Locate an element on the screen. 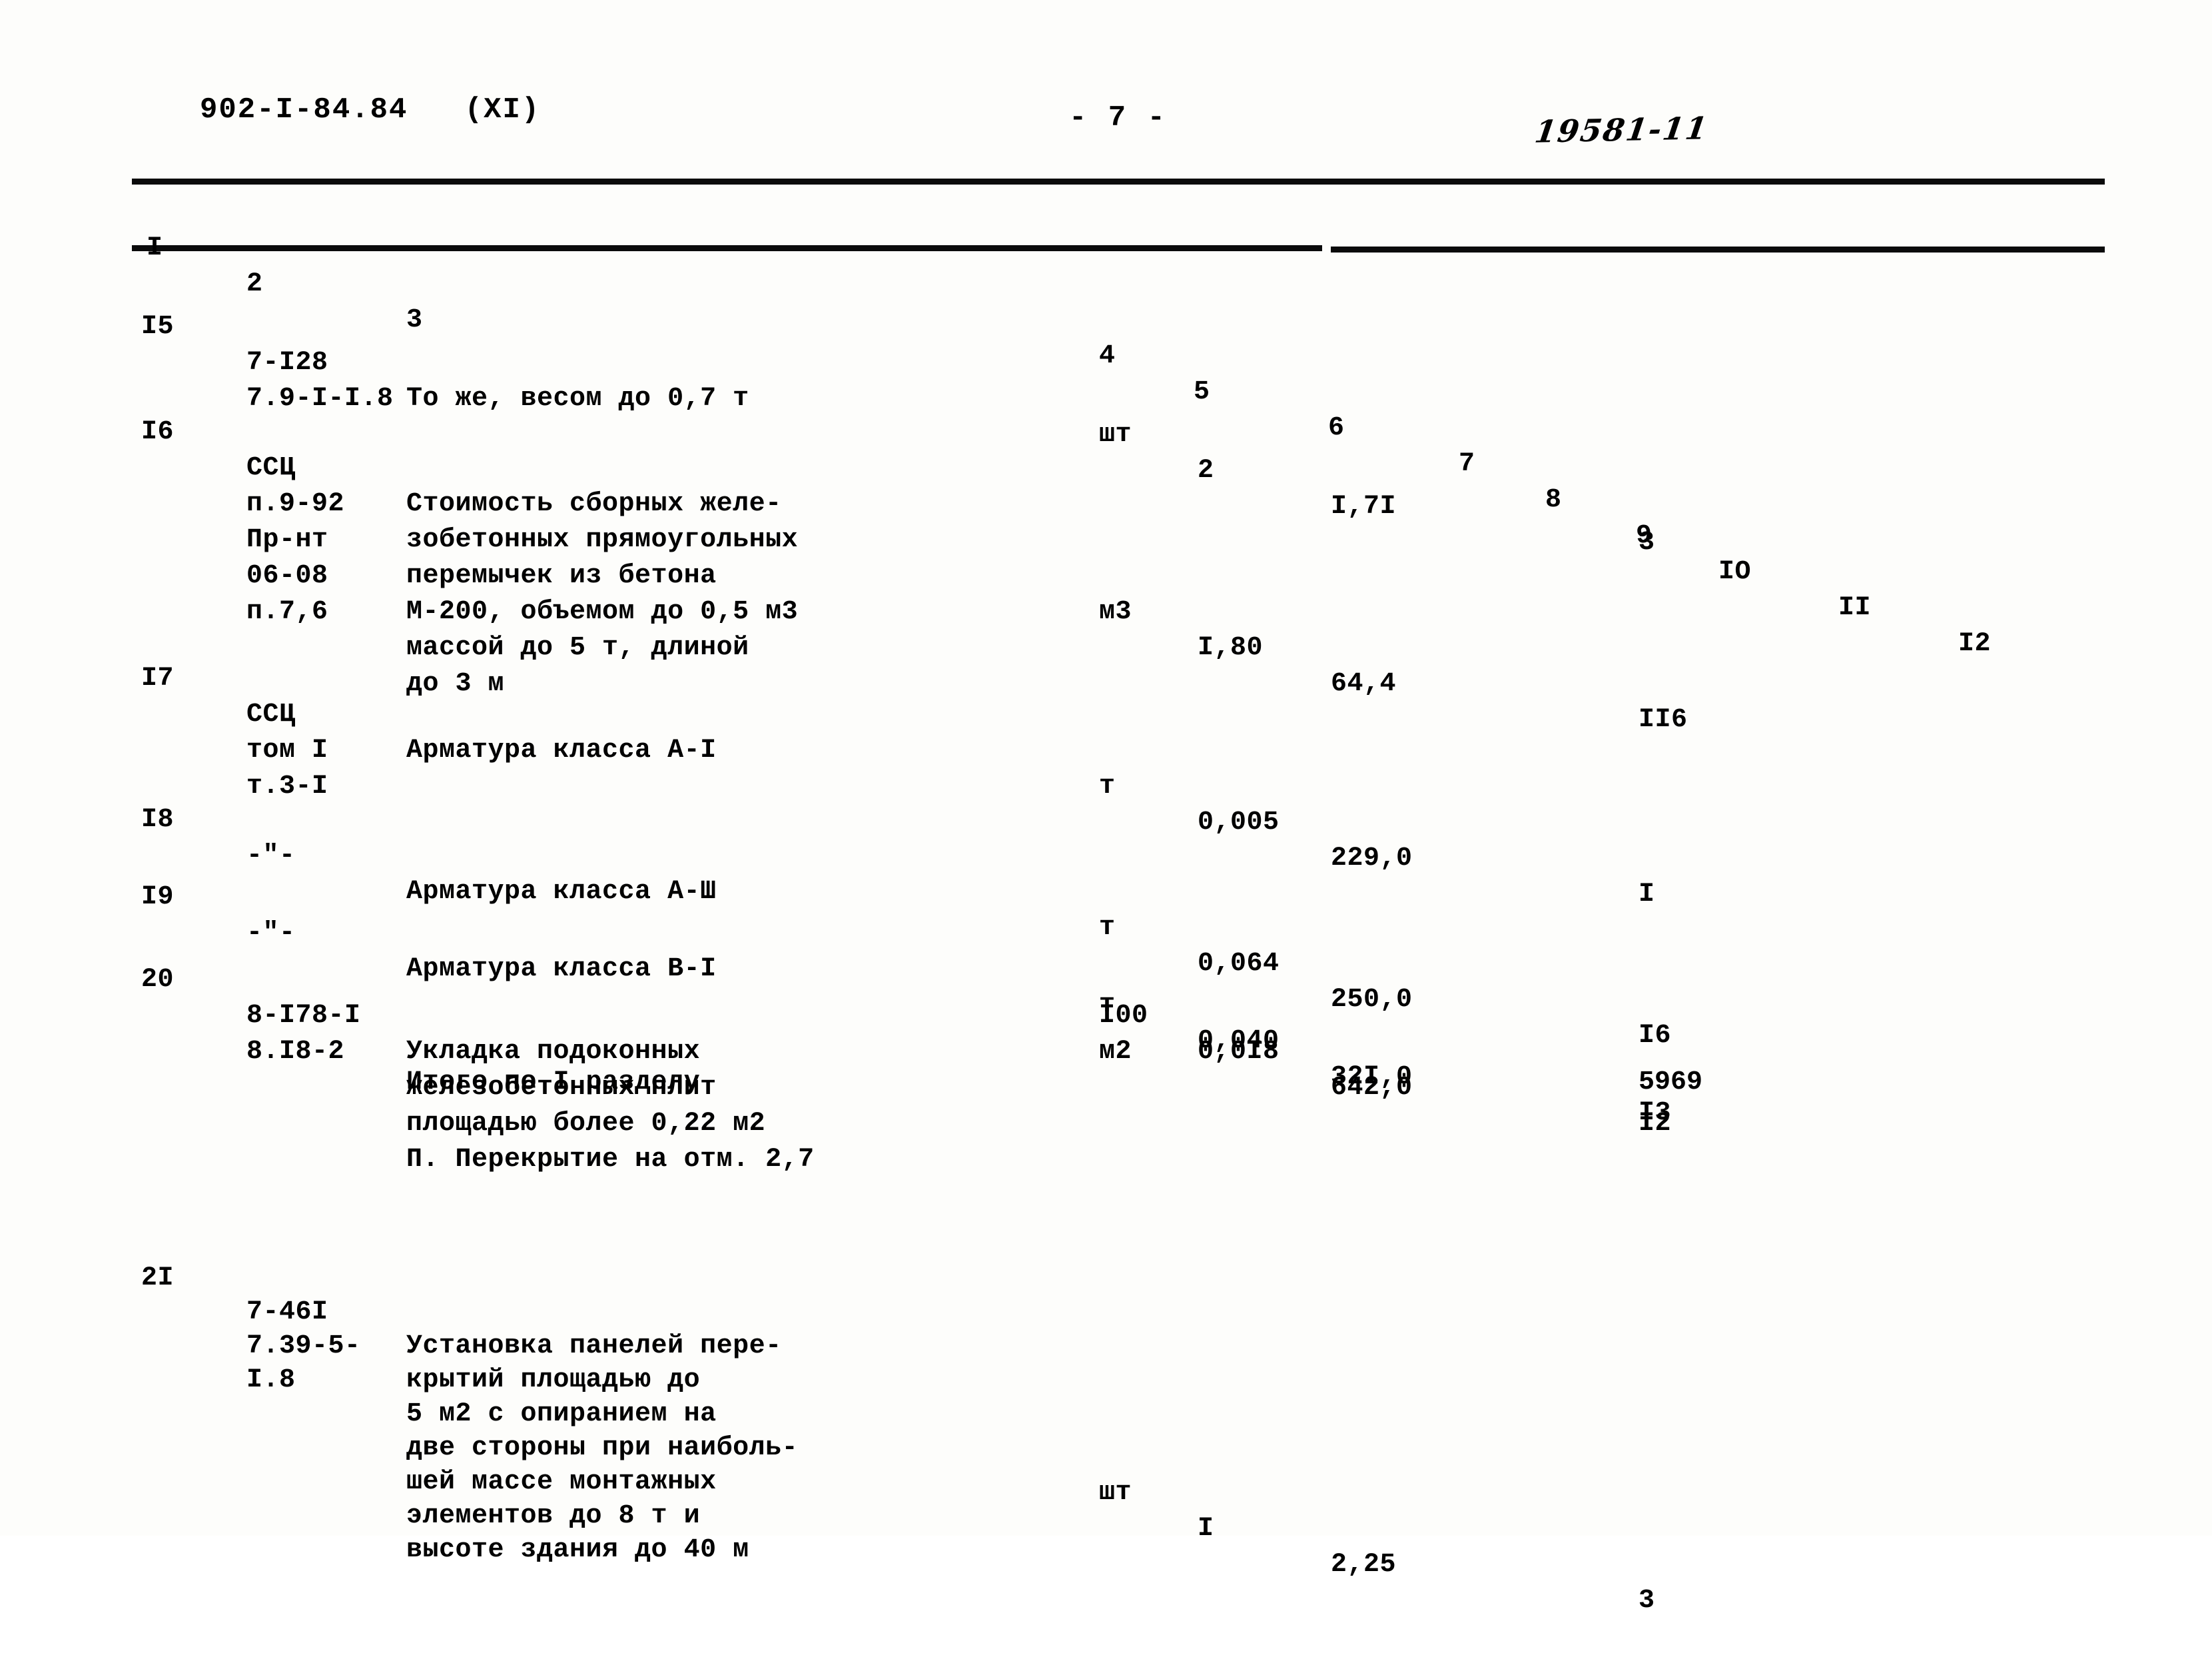  row-description: То же, весом до 0,7 т is located at coordinates (577, 399).